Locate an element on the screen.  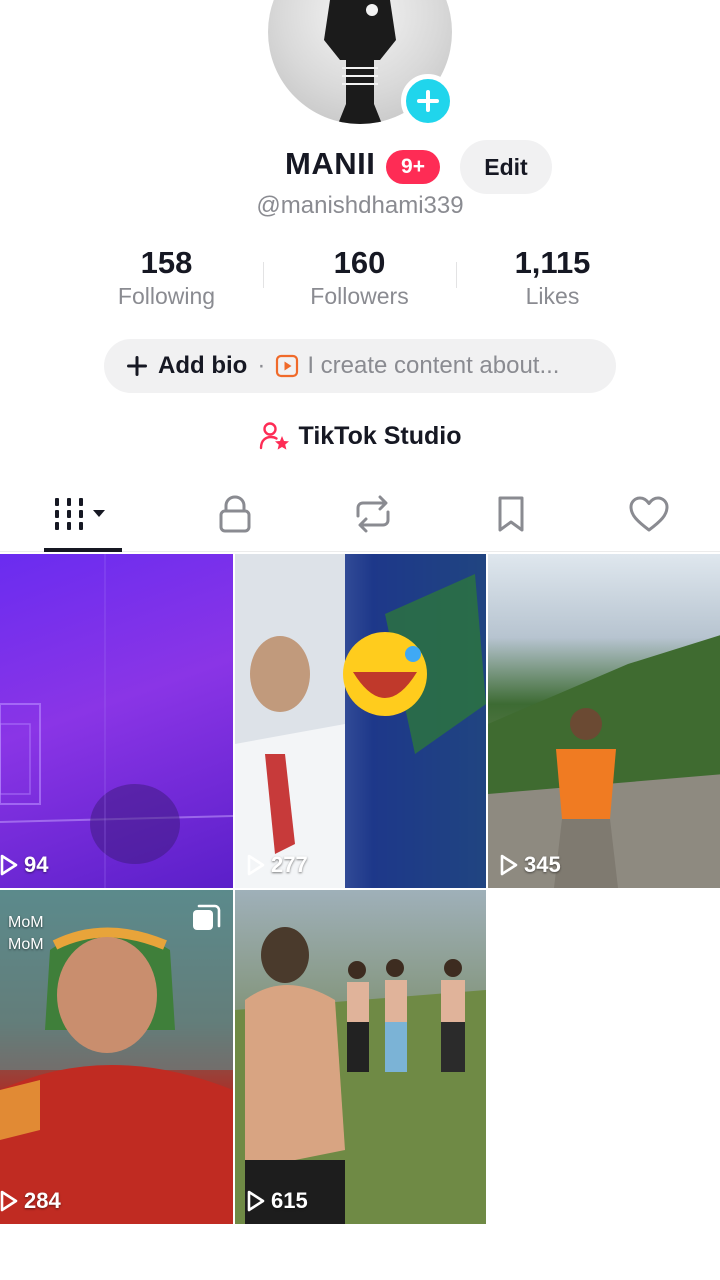
video-thumbnail: MoM MoM 284 is located at coordinates (116, 1057).